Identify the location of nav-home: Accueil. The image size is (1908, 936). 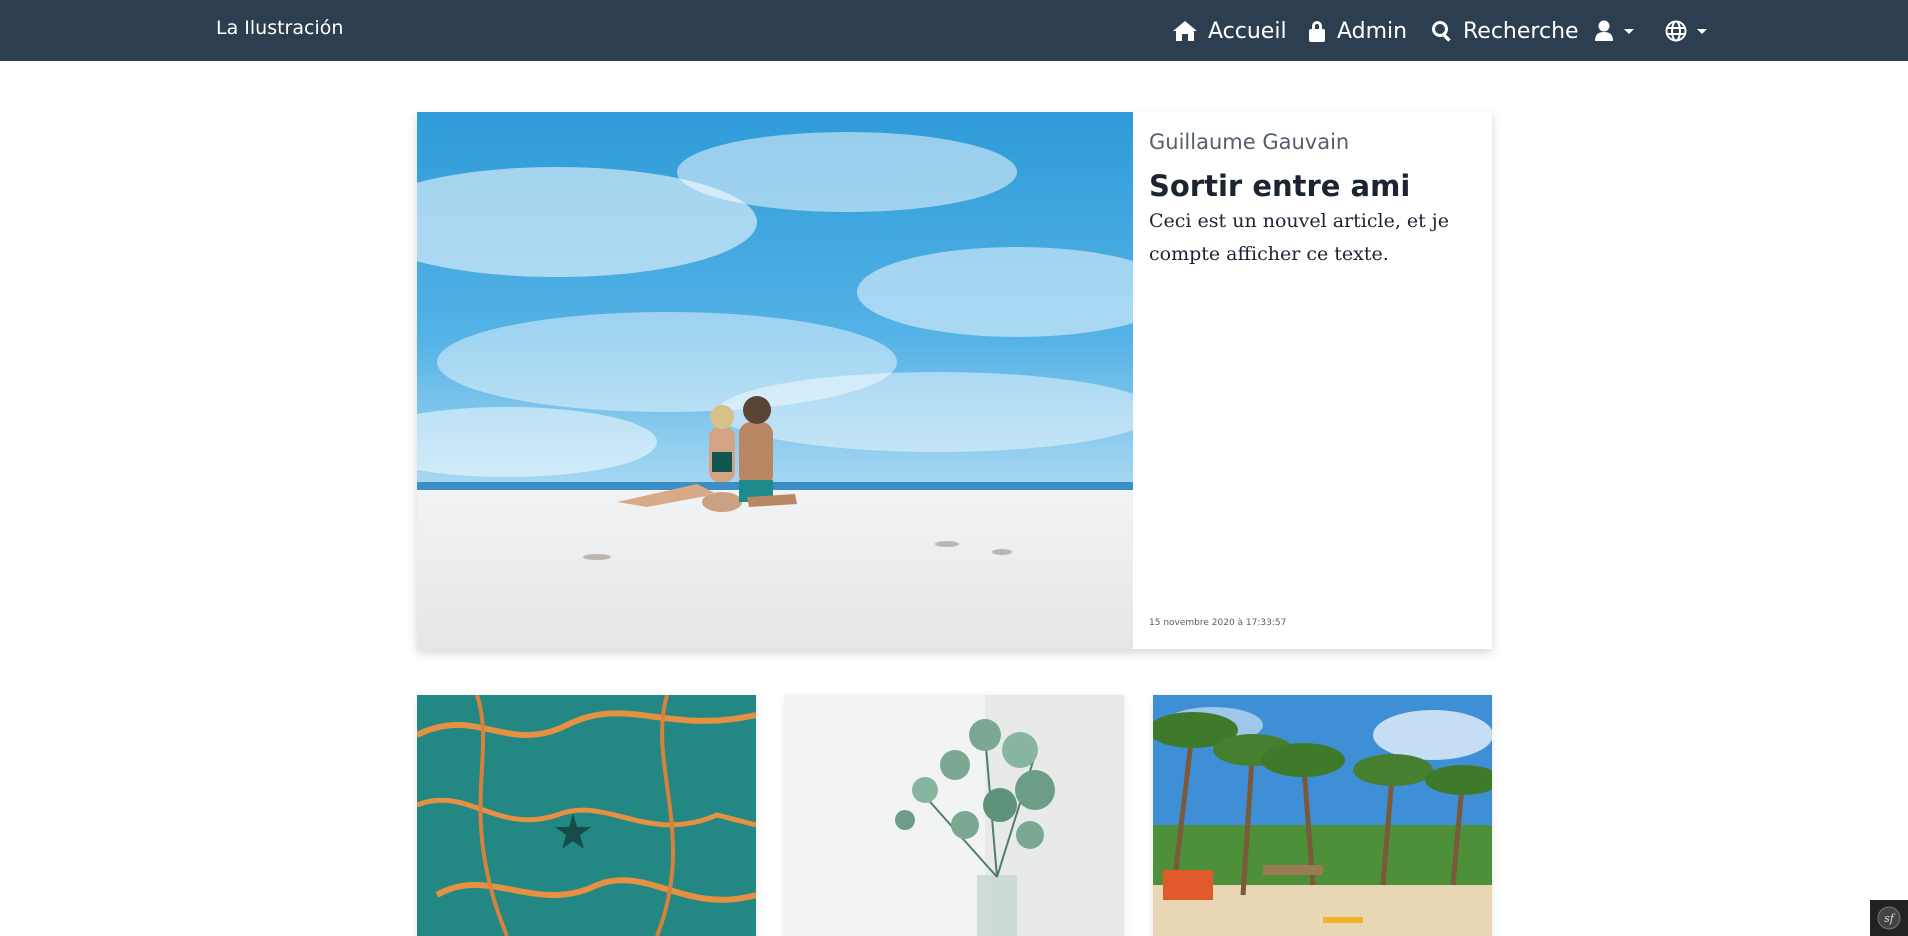
(1229, 31).